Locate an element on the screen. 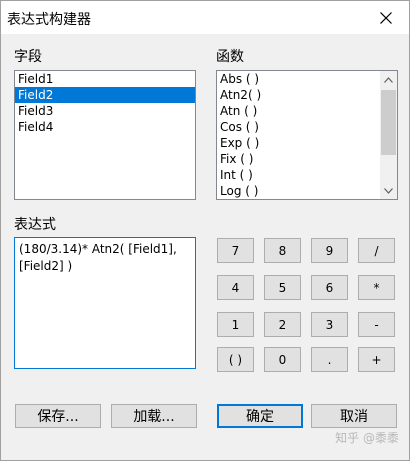  key-9-button: 9 is located at coordinates (329, 250).